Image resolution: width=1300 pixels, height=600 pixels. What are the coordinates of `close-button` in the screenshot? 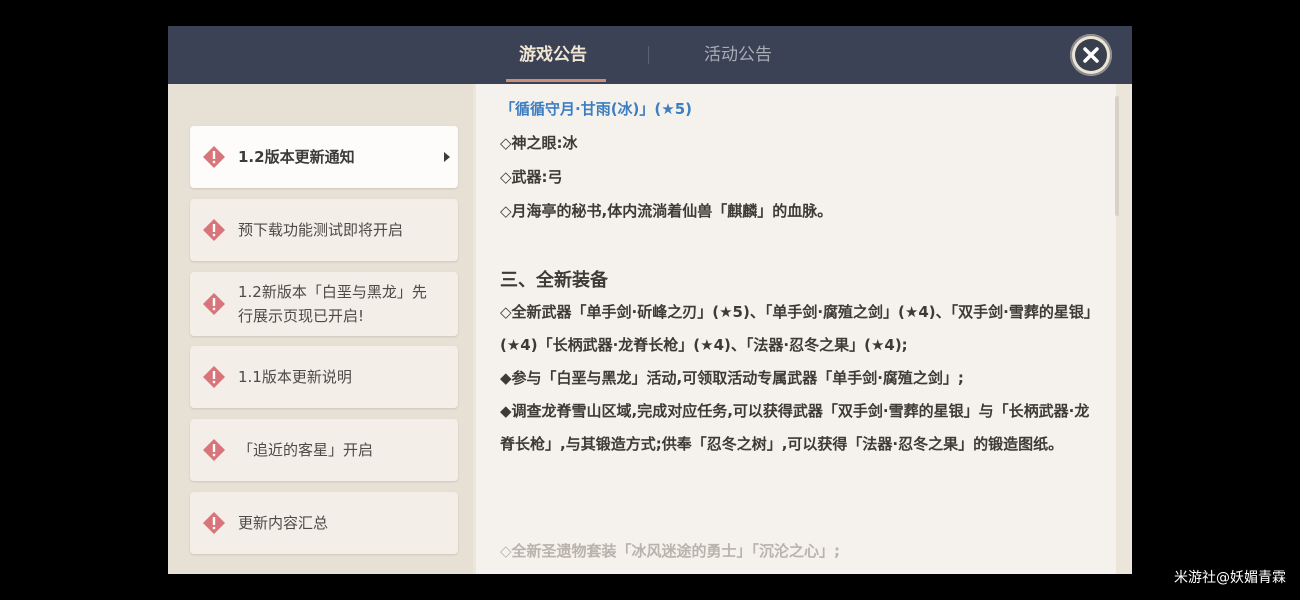 It's located at (1091, 55).